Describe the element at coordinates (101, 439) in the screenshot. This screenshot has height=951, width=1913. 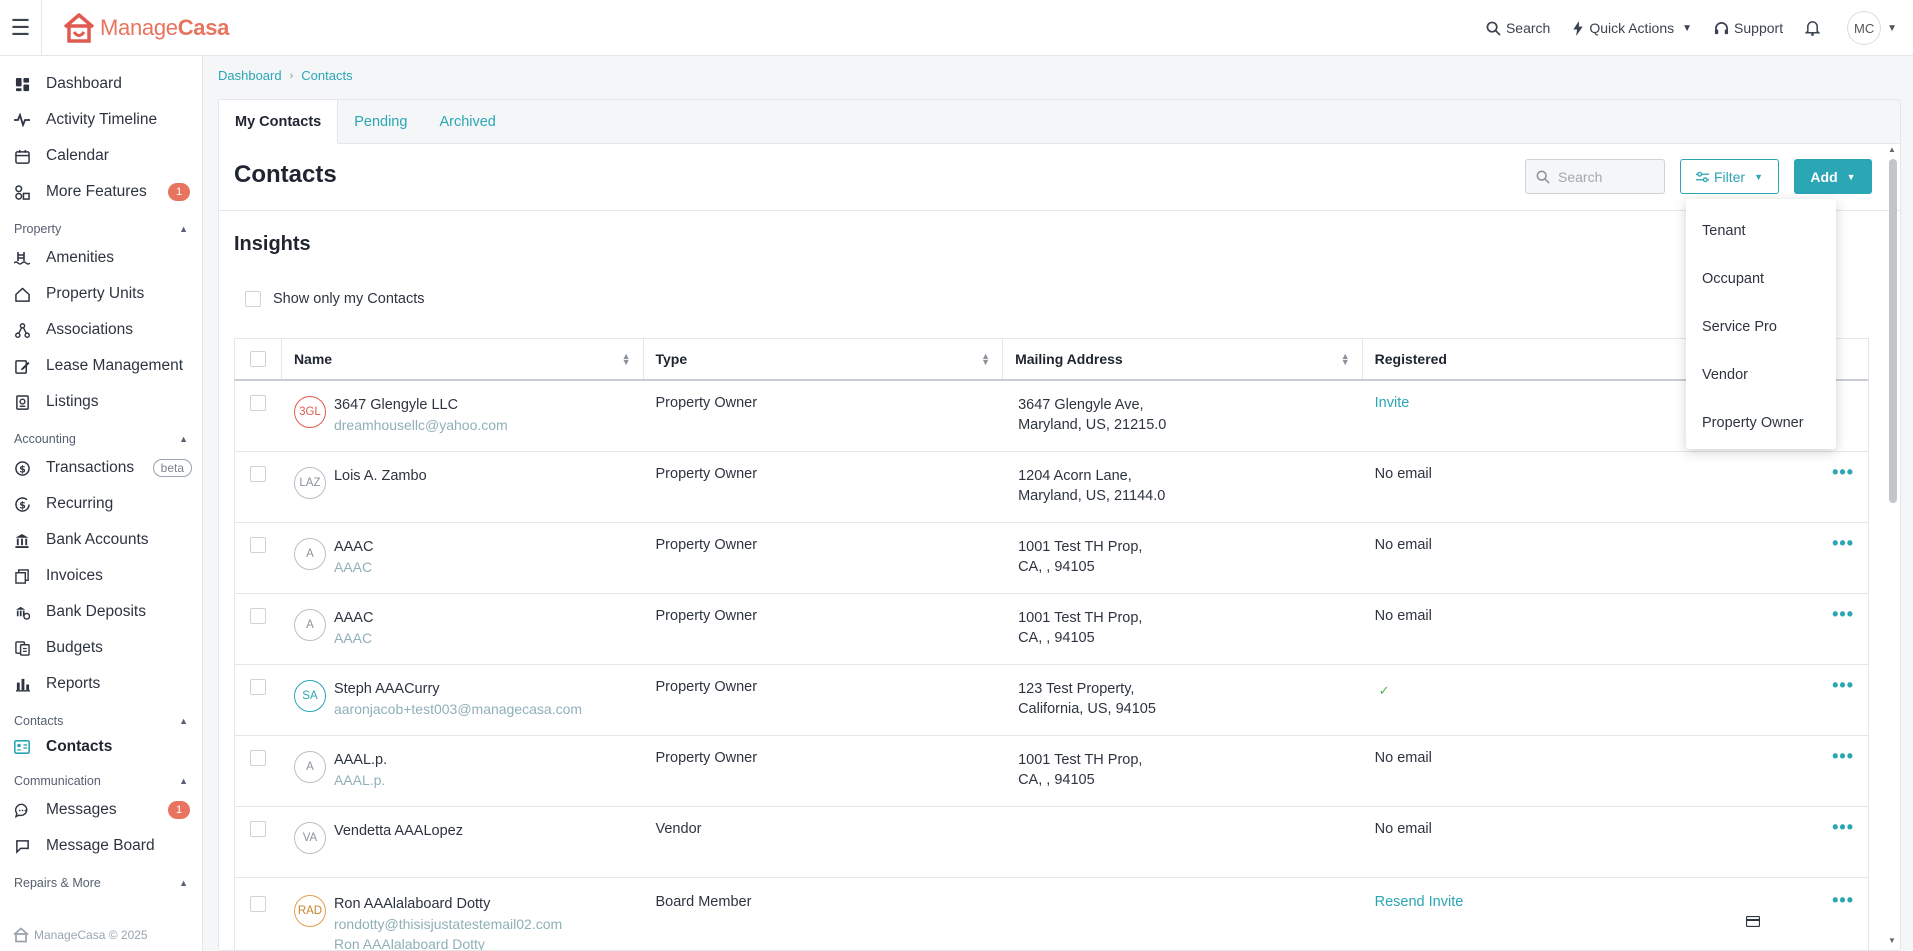
I see `section-accounting: Accounting ▲` at that location.